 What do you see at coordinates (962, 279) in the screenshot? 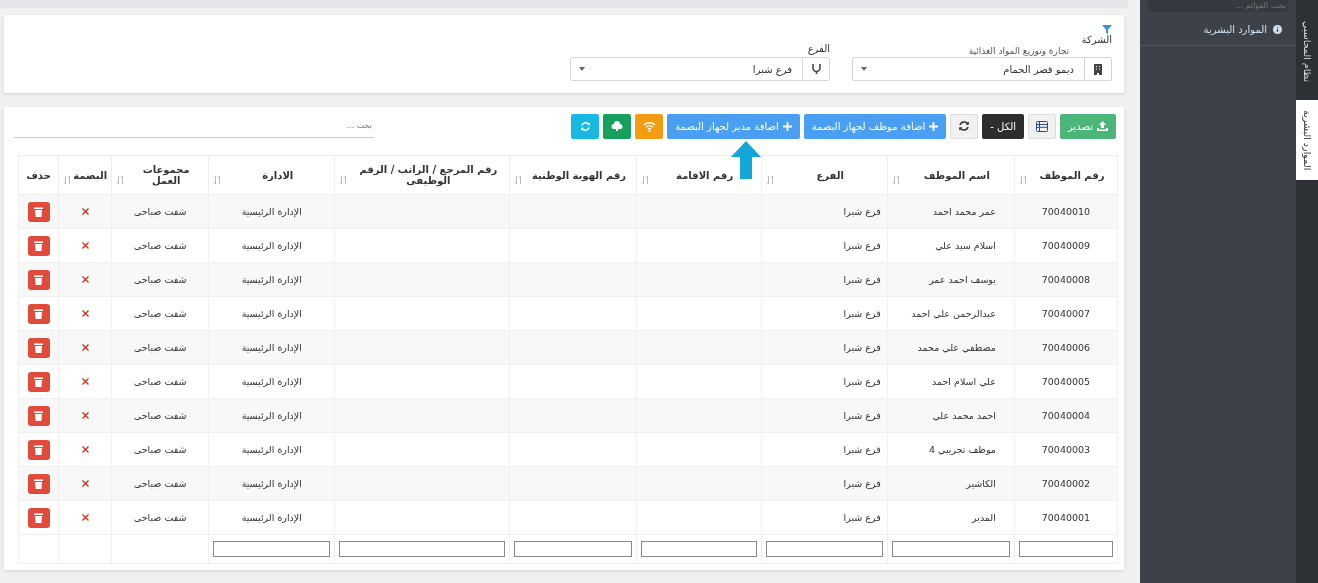
I see `table-cell: يوسف احمد عمر` at bounding box center [962, 279].